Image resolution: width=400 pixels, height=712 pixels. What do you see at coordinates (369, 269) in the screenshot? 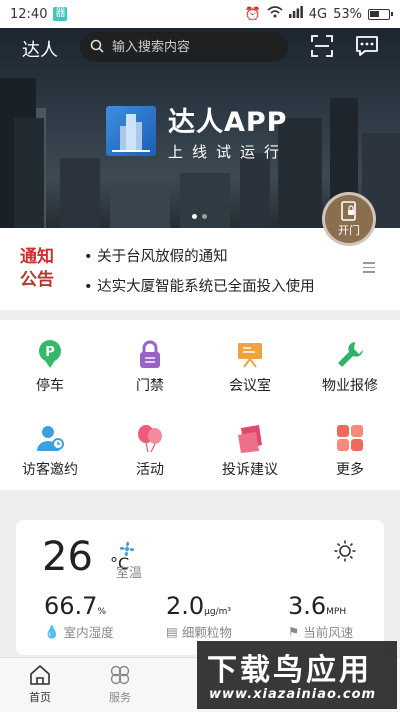
I see `notice-more-icon` at bounding box center [369, 269].